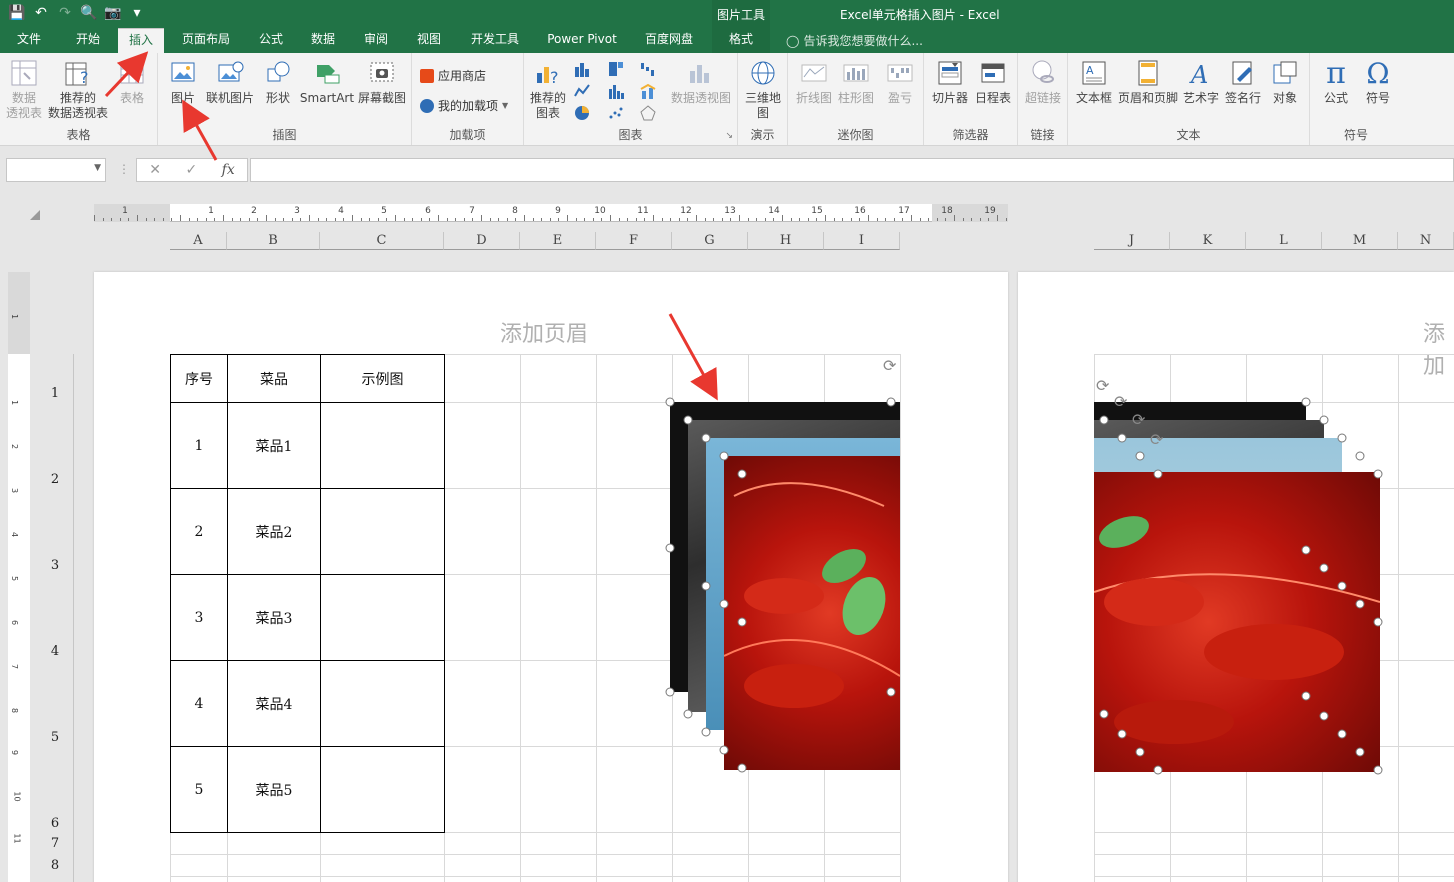 Image resolution: width=1454 pixels, height=882 pixels. Describe the element at coordinates (124, 169) in the screenshot. I see `splitter-icon: ⋮` at that location.